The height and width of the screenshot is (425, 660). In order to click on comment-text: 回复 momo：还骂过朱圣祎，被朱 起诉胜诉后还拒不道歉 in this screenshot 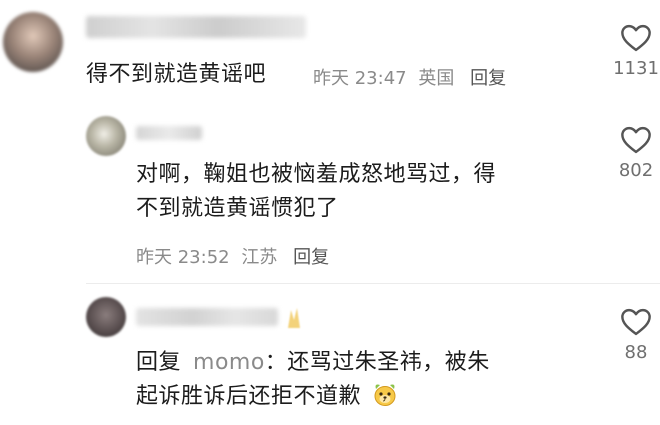, I will do `click(313, 380)`.